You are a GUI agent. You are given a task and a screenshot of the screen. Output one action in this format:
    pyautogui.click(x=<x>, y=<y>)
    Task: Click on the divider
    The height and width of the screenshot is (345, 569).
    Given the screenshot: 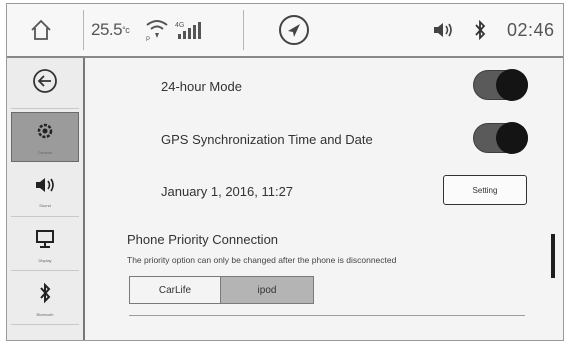 What is the action you would take?
    pyautogui.click(x=327, y=315)
    